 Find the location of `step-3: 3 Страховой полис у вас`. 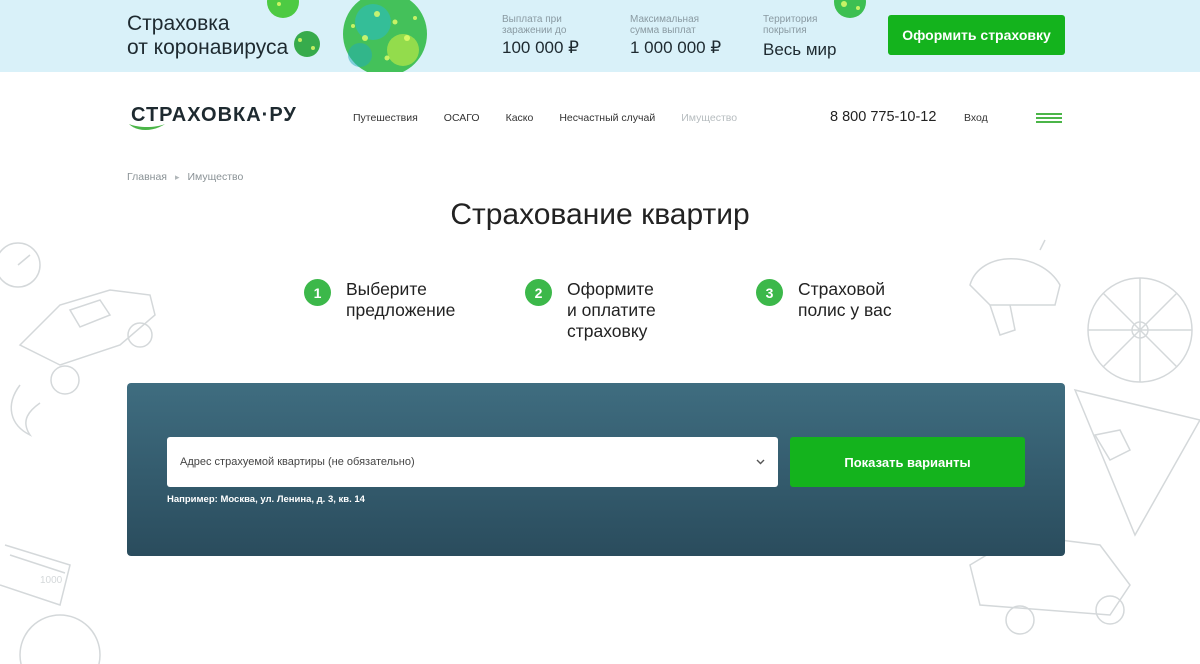

step-3: 3 Страховой полис у вас is located at coordinates (847, 300).